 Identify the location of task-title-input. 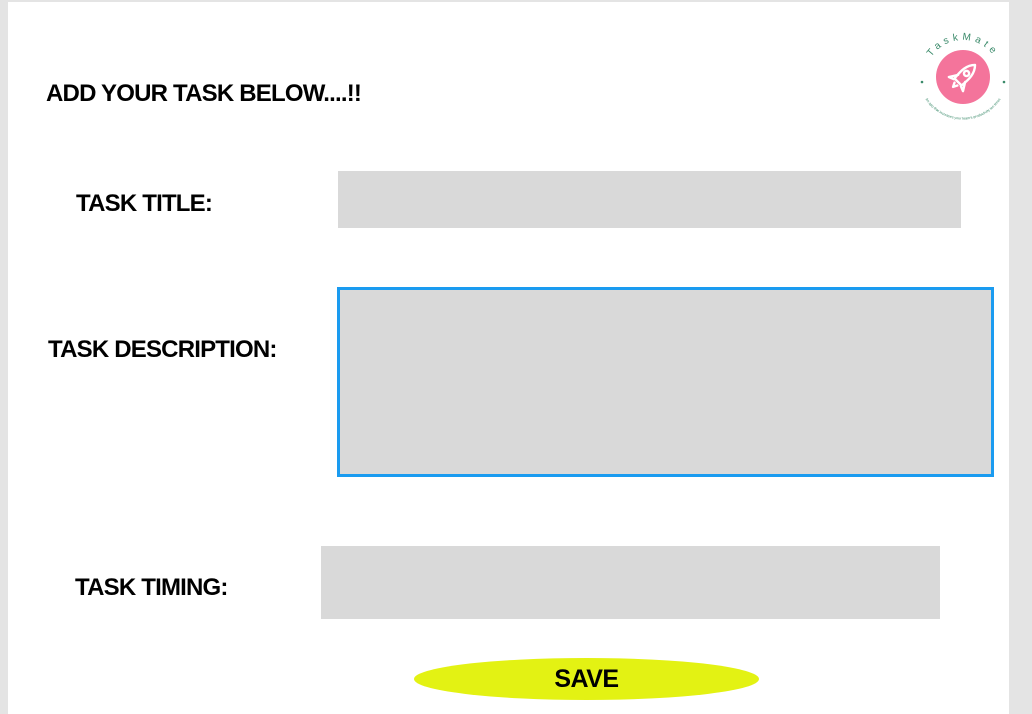
(649, 199).